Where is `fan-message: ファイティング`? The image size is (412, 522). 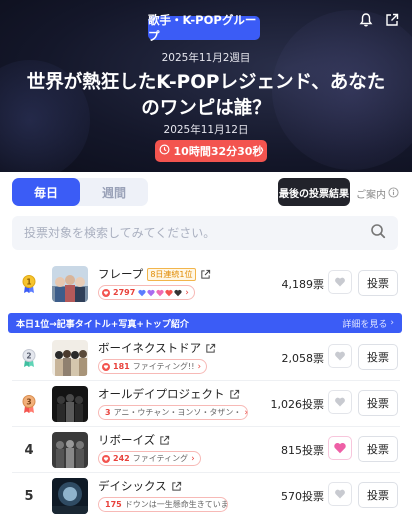
fan-message: ファイティング is located at coordinates (160, 458).